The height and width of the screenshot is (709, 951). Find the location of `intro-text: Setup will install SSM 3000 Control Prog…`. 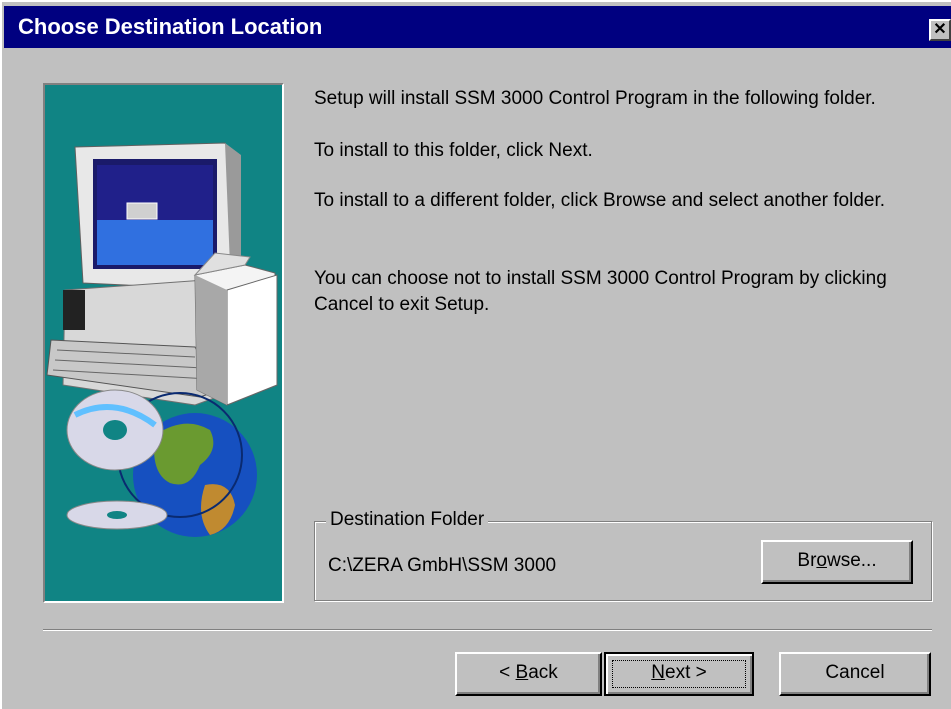

intro-text: Setup will install SSM 3000 Control Prog… is located at coordinates (595, 98).